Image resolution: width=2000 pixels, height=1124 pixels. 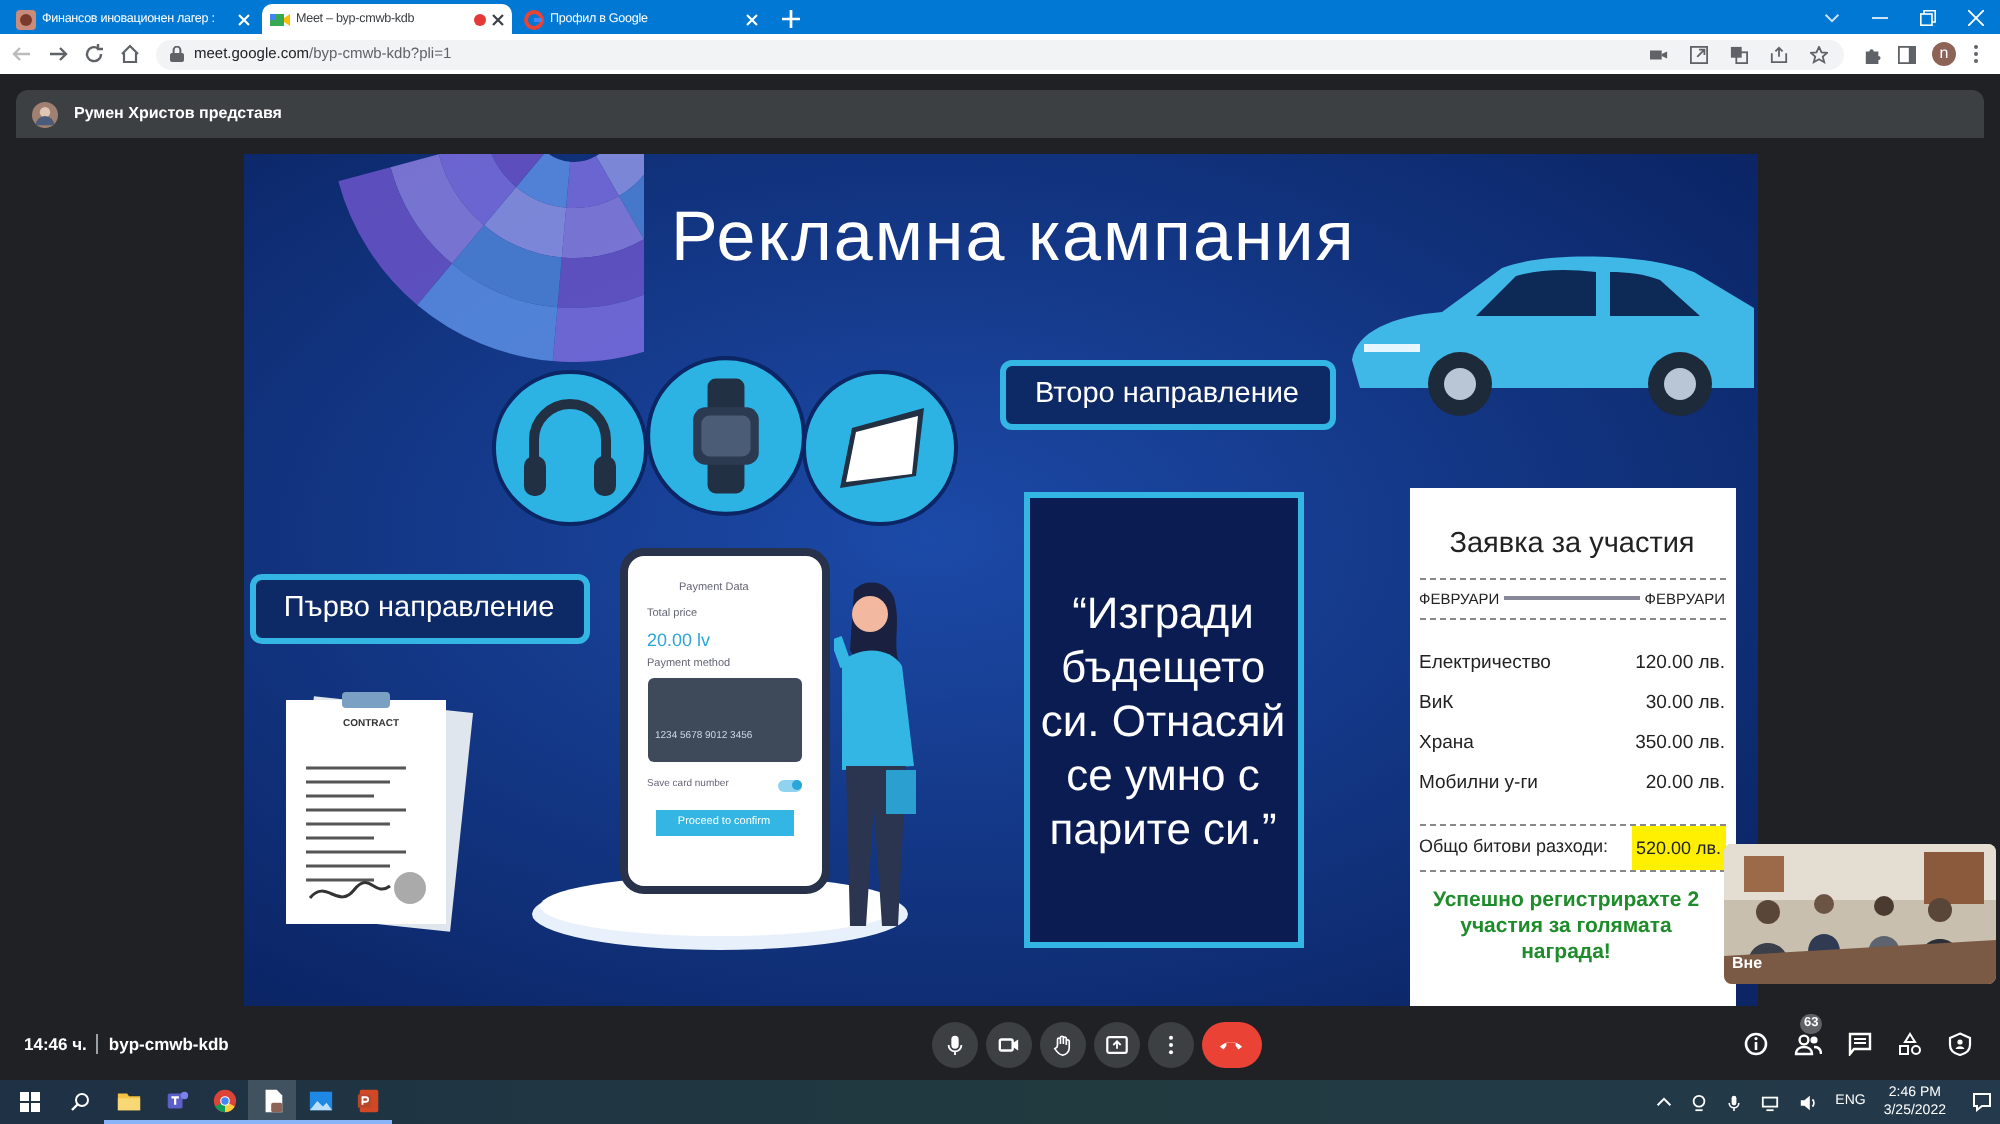 What do you see at coordinates (791, 19) in the screenshot?
I see `new-tab-icon` at bounding box center [791, 19].